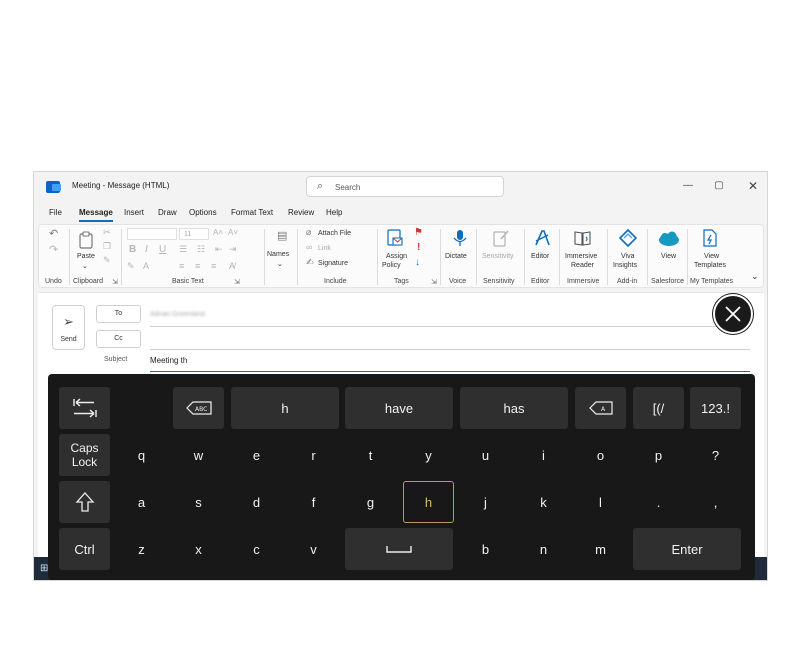 The height and width of the screenshot is (655, 800). What do you see at coordinates (370, 502) in the screenshot?
I see `key-g: g` at bounding box center [370, 502].